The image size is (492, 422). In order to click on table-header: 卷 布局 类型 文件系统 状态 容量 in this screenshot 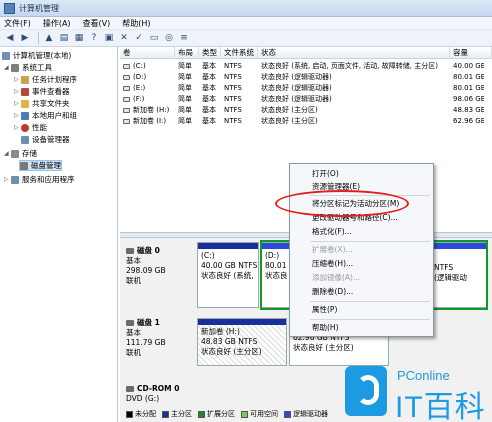, I will do `click(306, 53)`.